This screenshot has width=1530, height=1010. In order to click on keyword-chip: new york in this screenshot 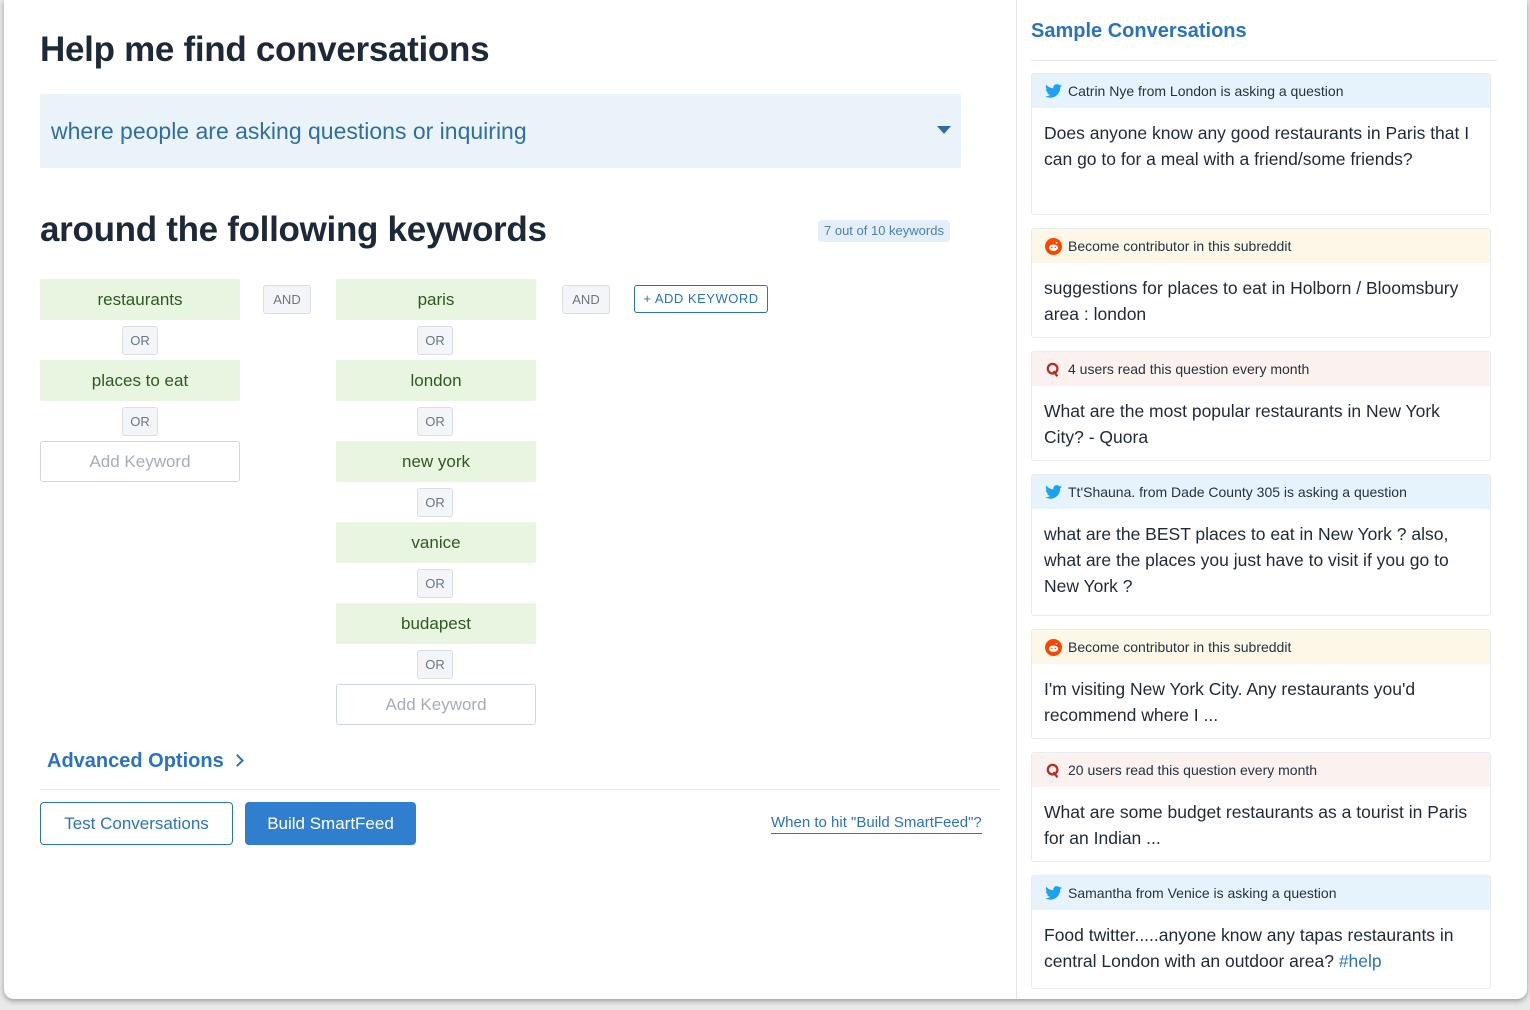, I will do `click(436, 461)`.